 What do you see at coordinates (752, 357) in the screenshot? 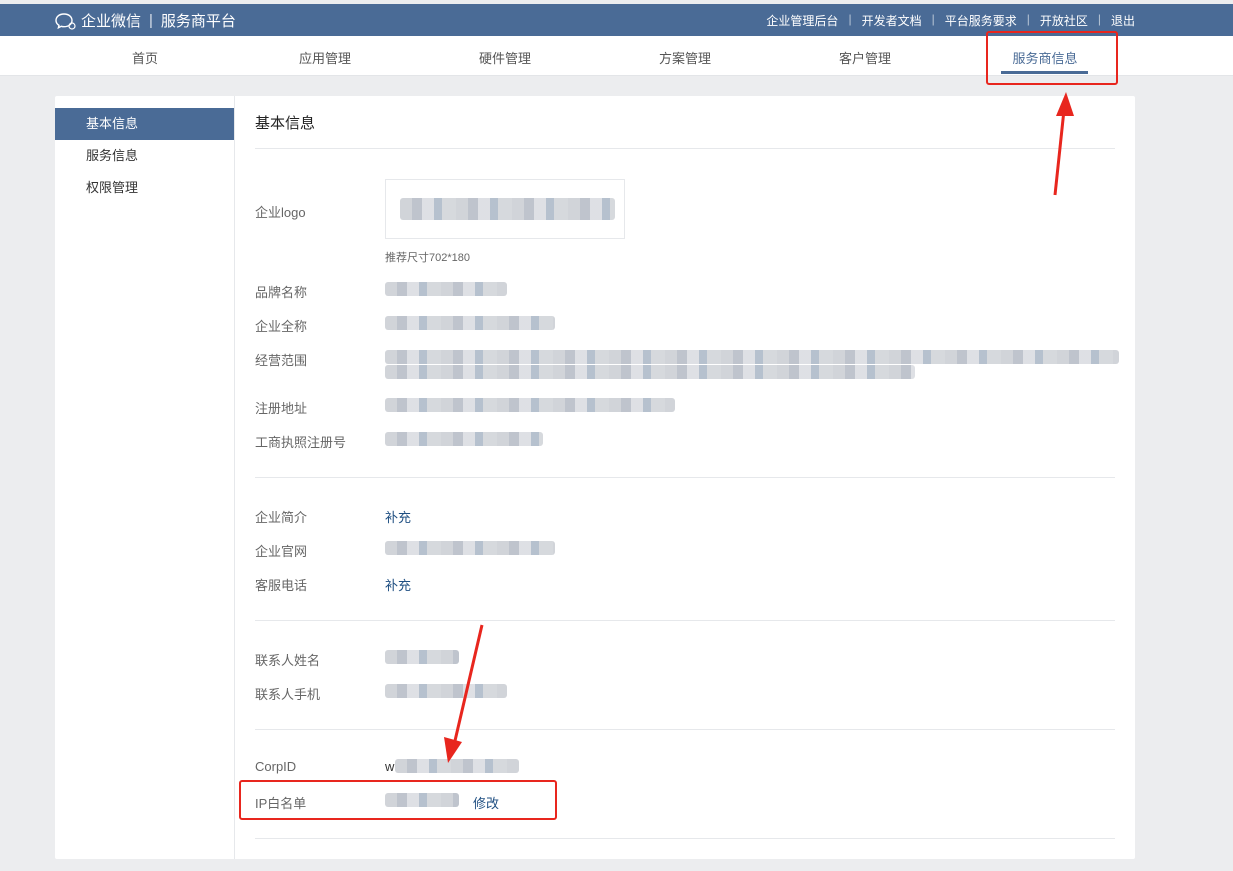
I see `business-scope-value-redacted-line1` at bounding box center [752, 357].